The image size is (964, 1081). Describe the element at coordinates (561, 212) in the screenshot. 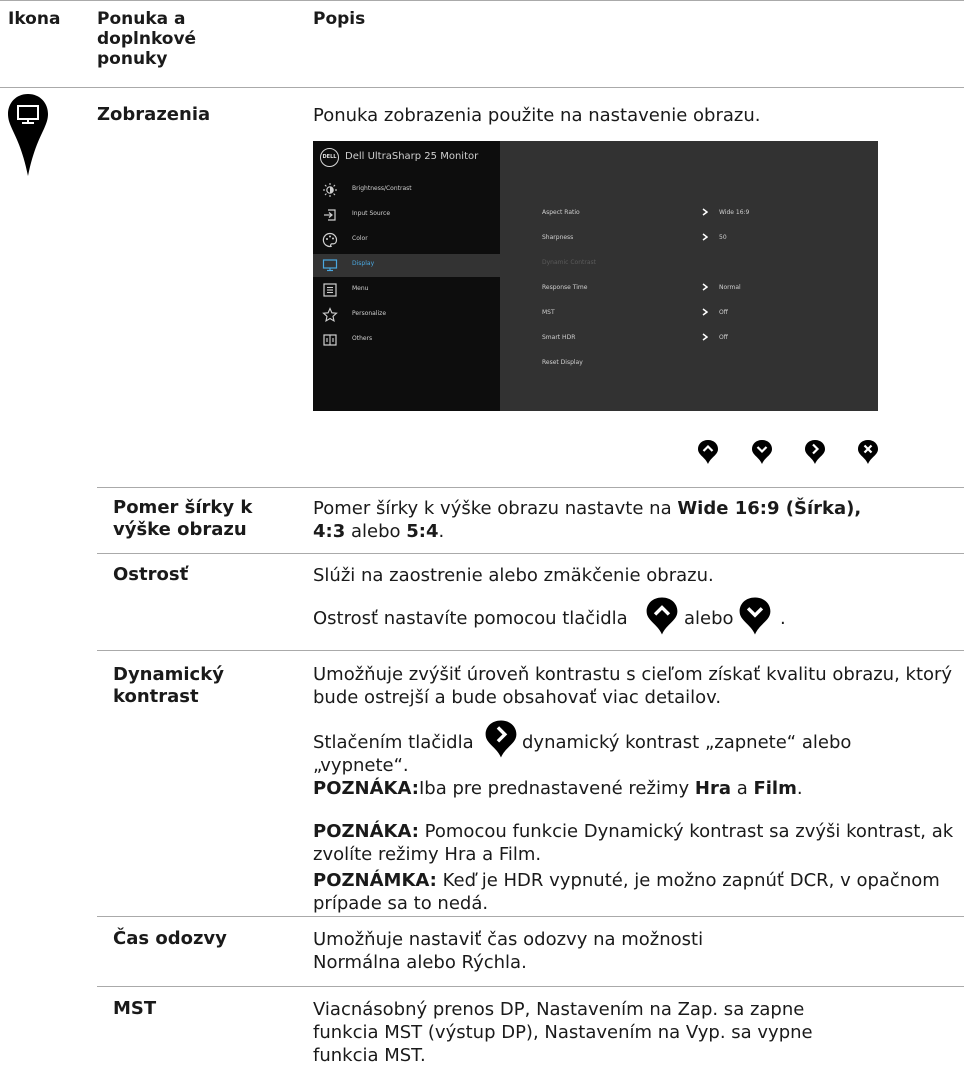

I see `osd-option-aspect-ratio: Aspect Ratio` at that location.